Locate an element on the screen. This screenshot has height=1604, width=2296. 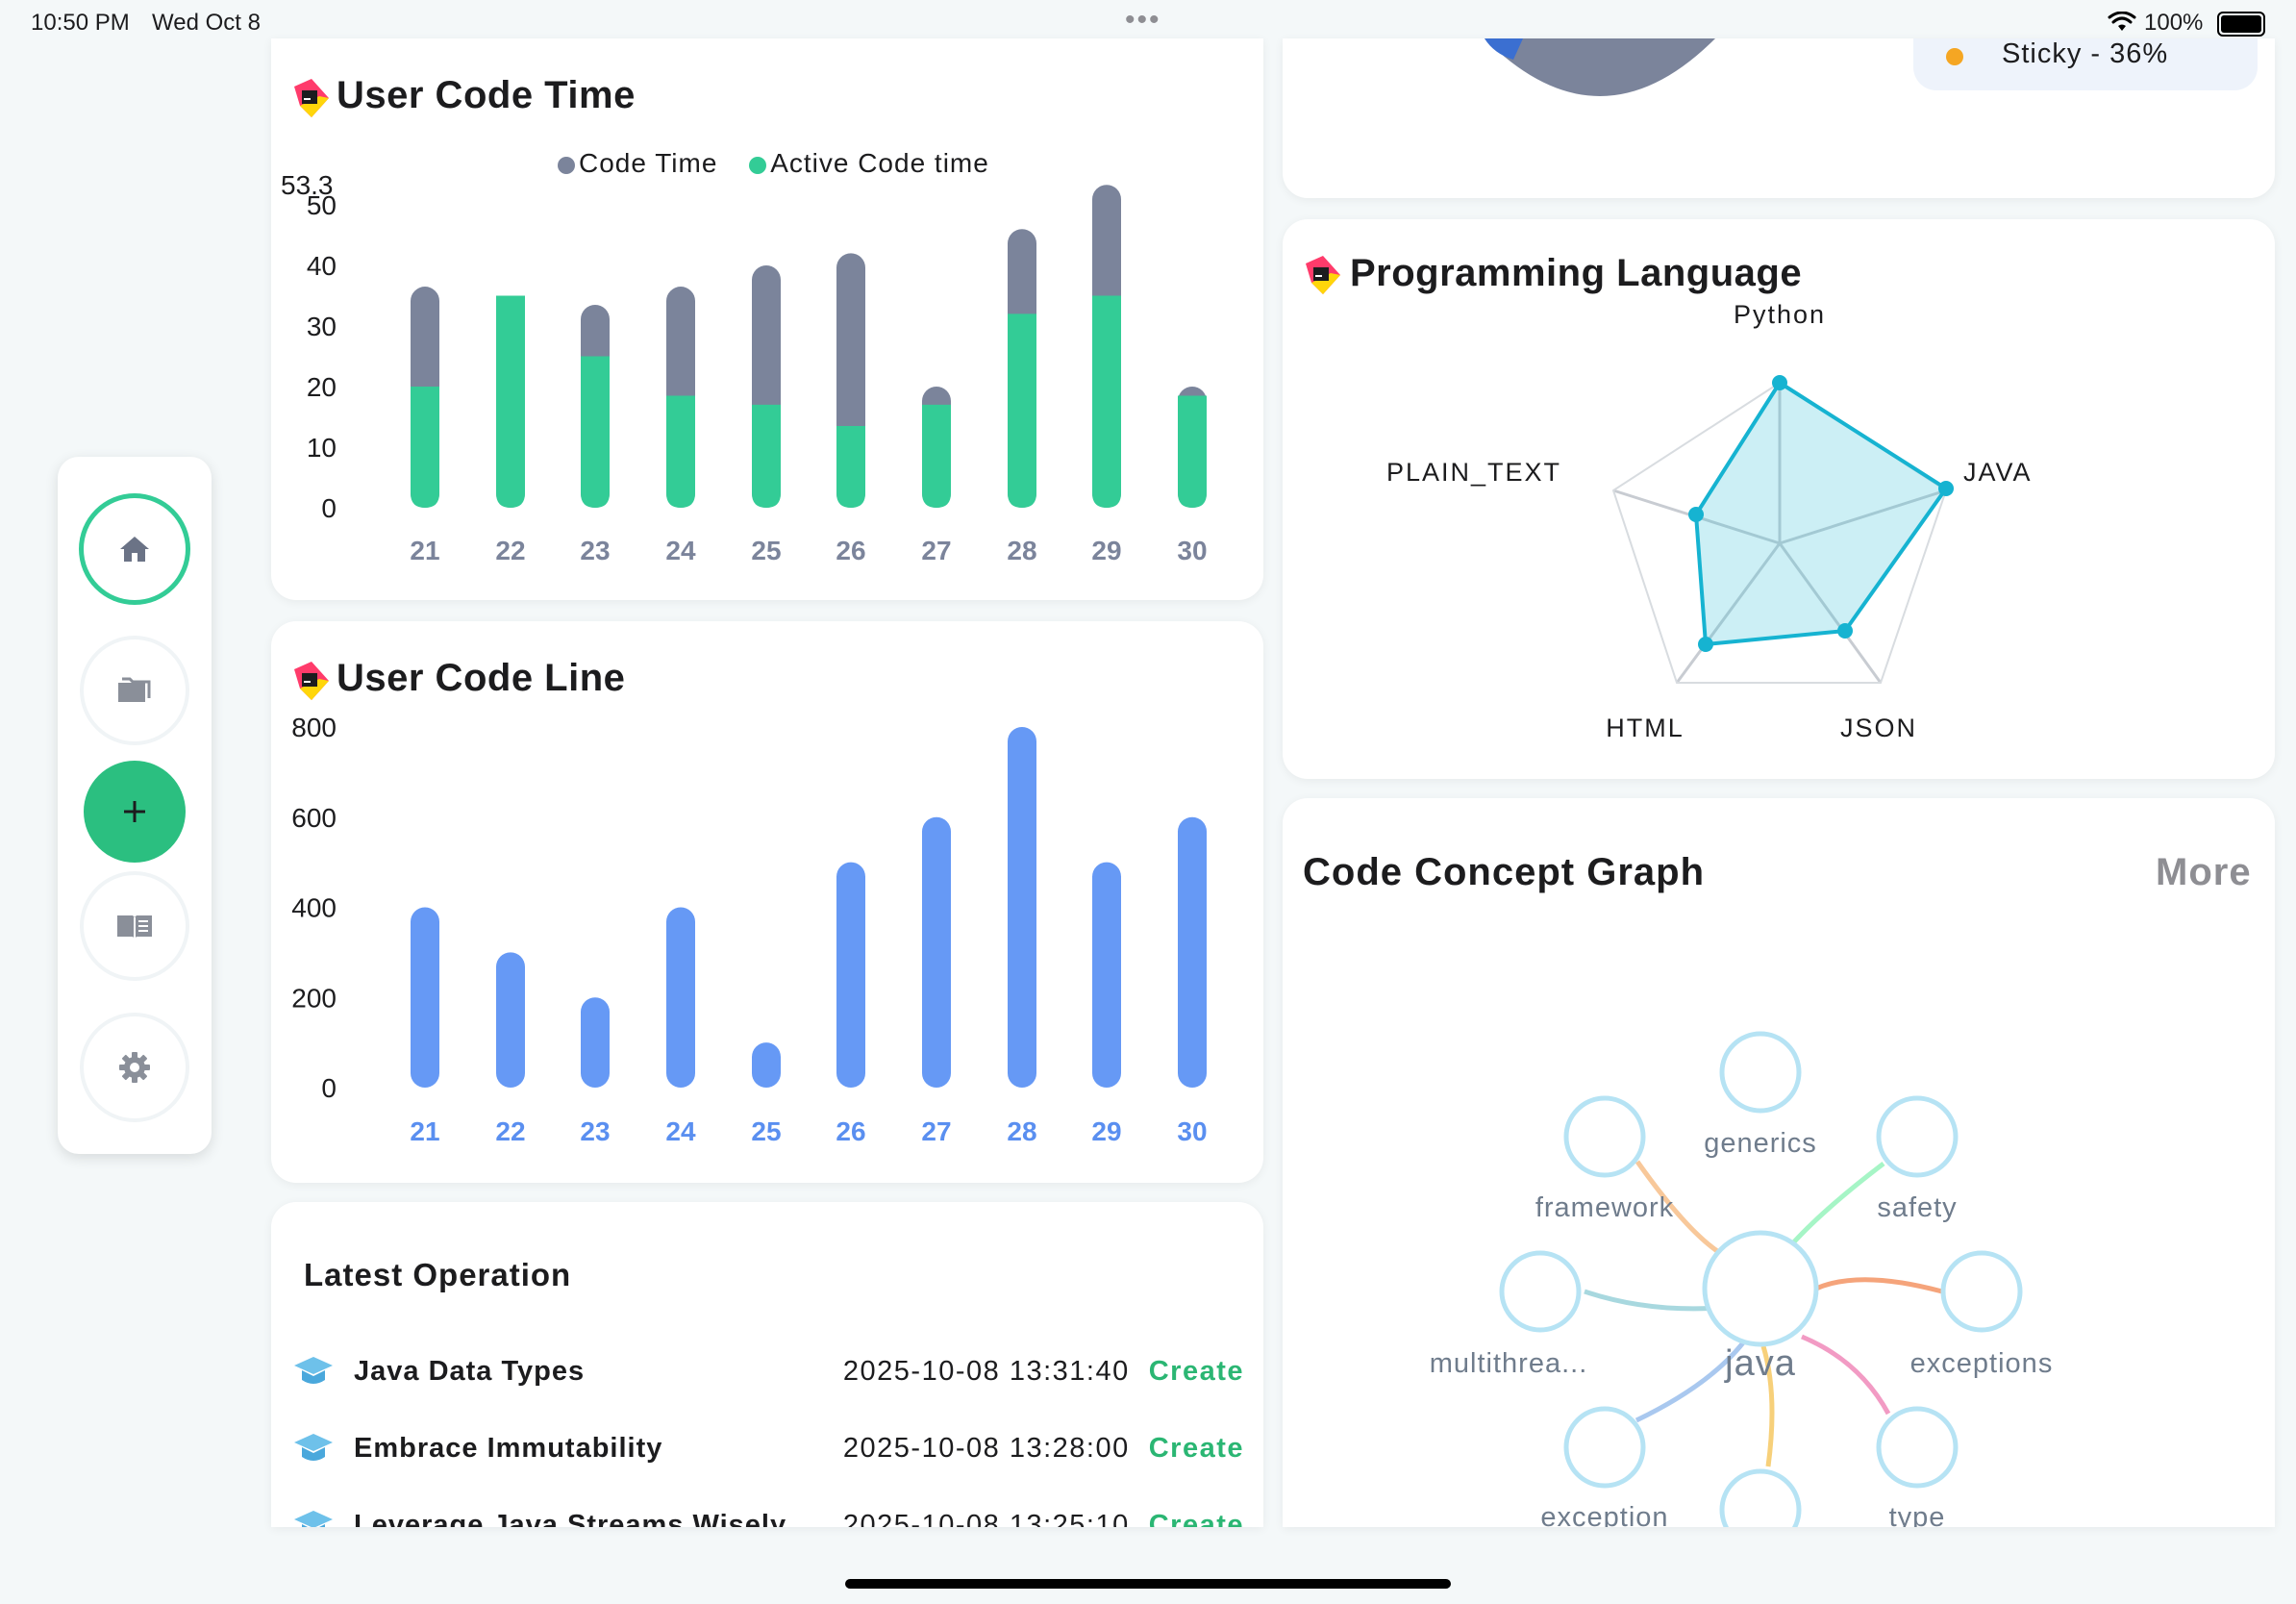
sidebar is located at coordinates (135, 805).